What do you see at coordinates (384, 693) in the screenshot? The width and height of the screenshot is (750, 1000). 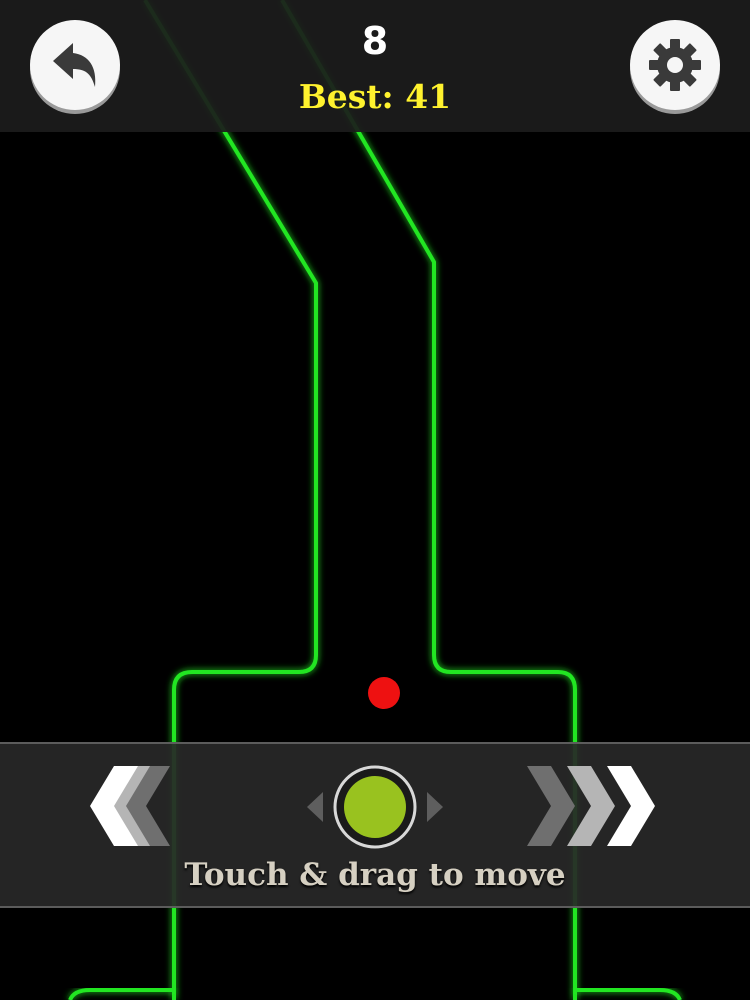 I see `player-ball` at bounding box center [384, 693].